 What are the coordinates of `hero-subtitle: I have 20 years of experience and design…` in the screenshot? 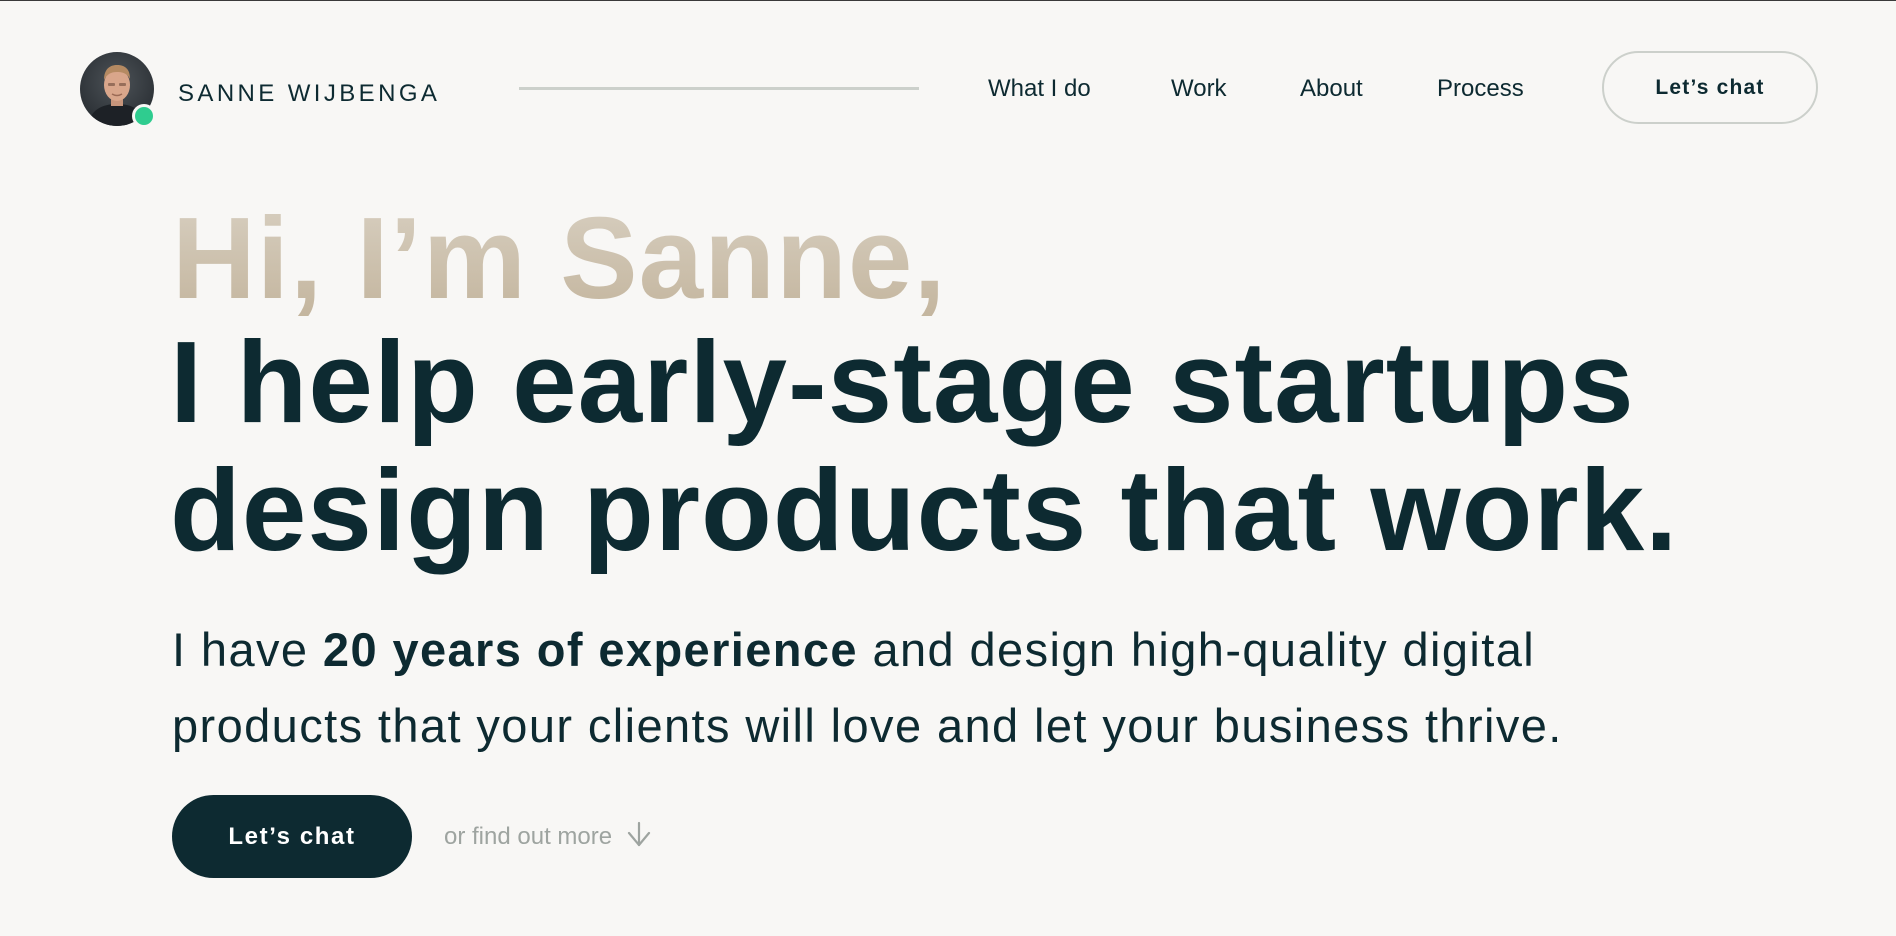 It's located at (867, 688).